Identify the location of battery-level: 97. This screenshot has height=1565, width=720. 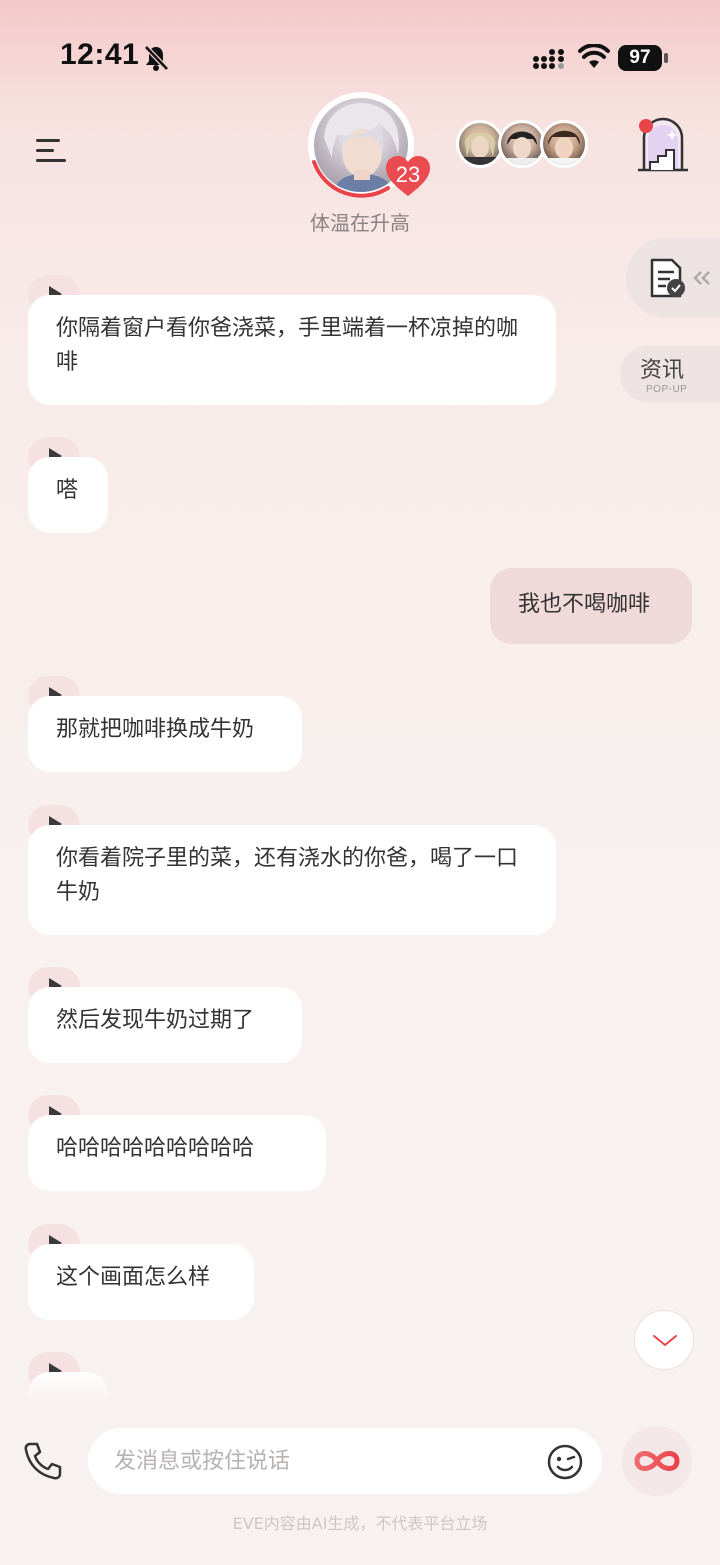
(640, 58).